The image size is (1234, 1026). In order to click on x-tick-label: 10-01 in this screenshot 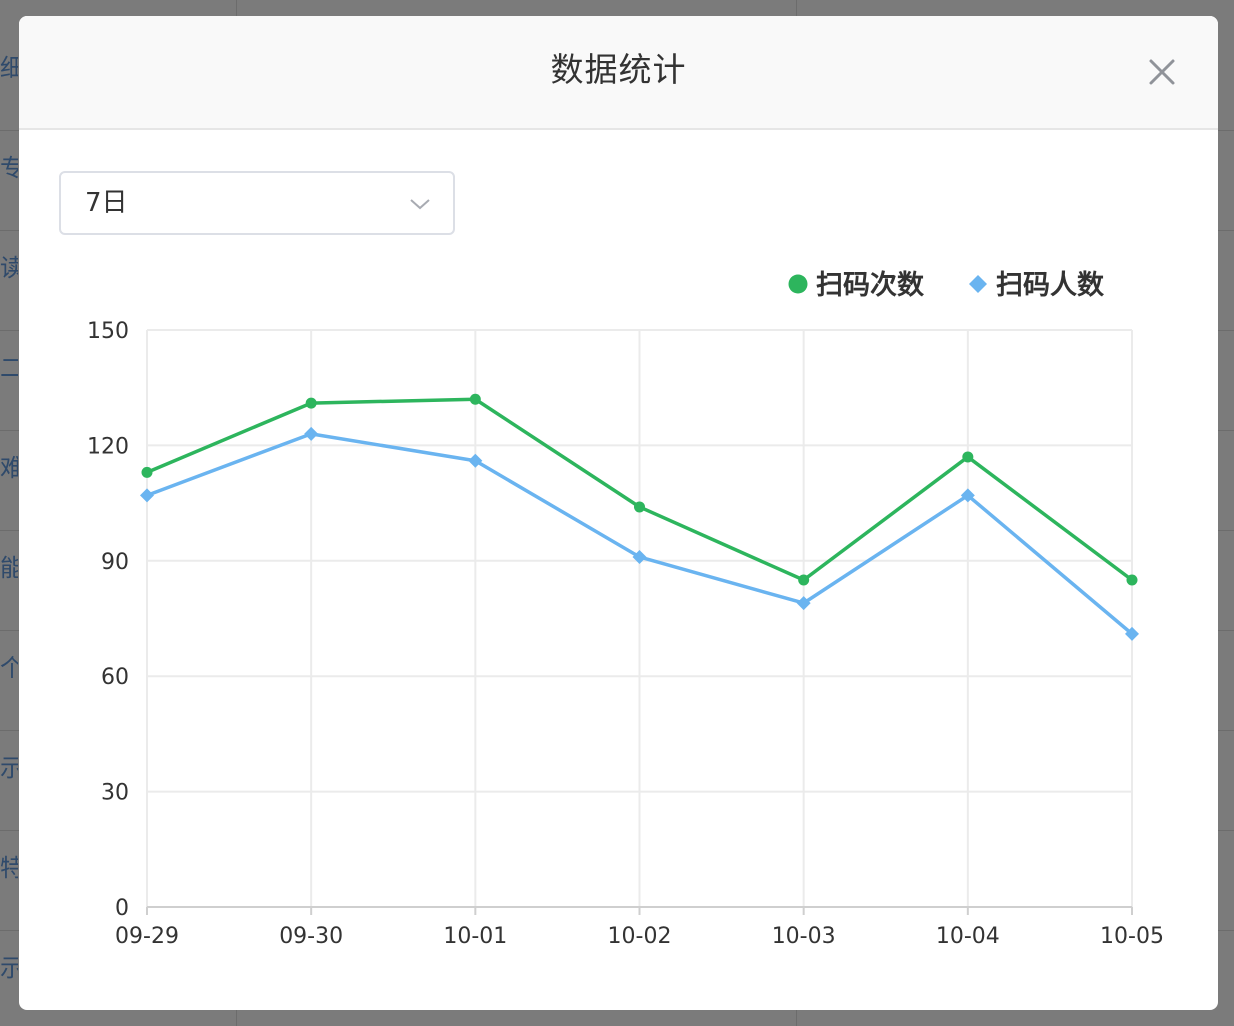, I will do `click(475, 936)`.